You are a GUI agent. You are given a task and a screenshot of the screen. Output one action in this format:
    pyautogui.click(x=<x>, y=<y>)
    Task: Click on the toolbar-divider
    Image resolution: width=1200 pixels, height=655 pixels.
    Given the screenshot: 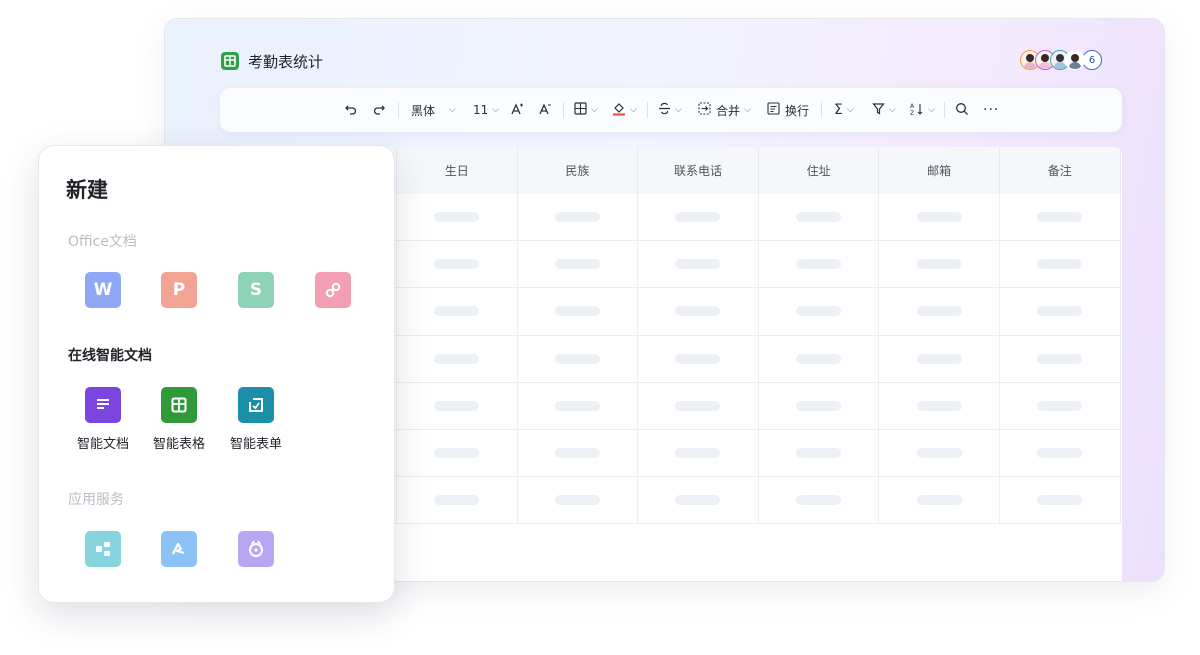 What is the action you would take?
    pyautogui.click(x=563, y=110)
    